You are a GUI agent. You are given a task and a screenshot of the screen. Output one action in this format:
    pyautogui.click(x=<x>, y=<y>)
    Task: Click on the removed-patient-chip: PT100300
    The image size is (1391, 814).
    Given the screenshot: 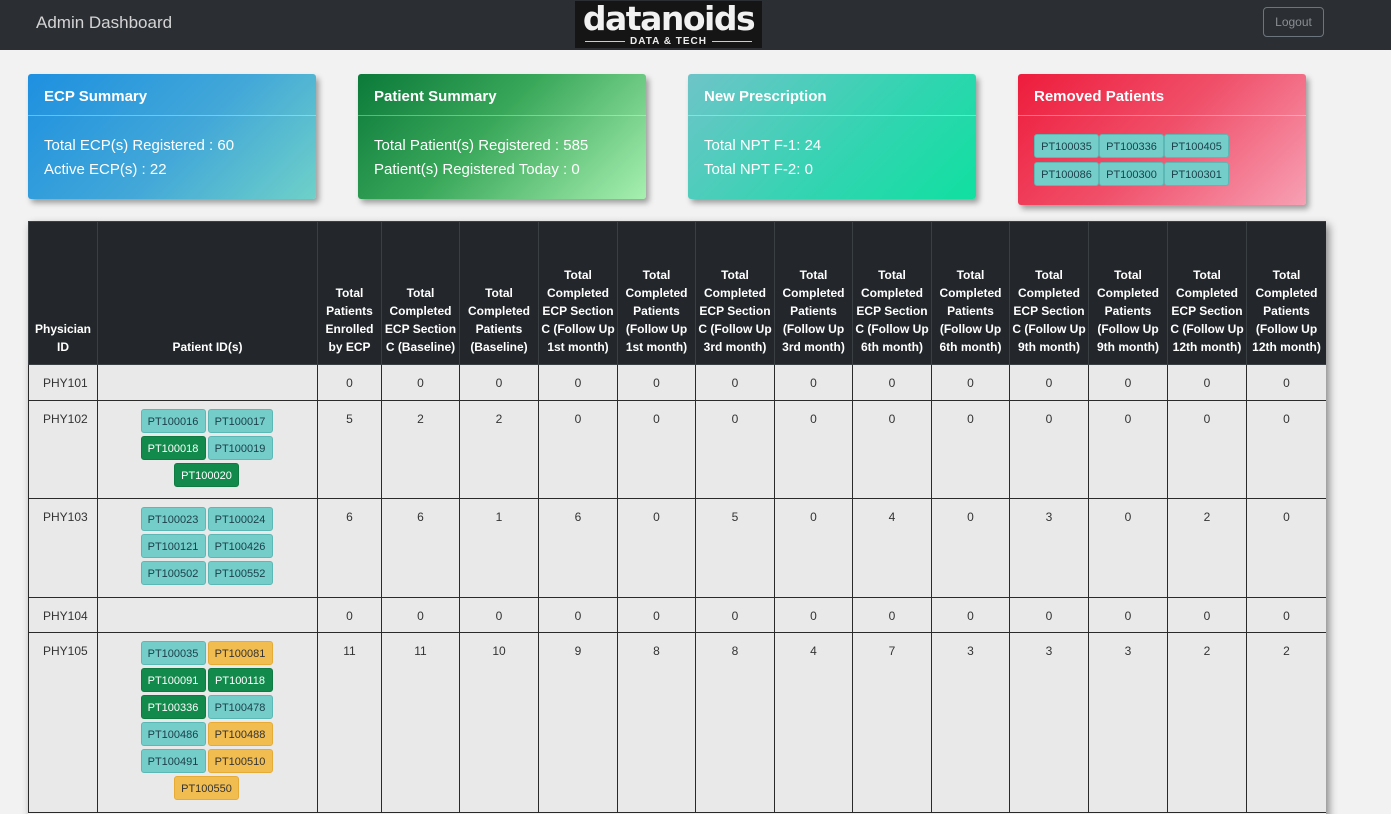 What is the action you would take?
    pyautogui.click(x=1131, y=174)
    